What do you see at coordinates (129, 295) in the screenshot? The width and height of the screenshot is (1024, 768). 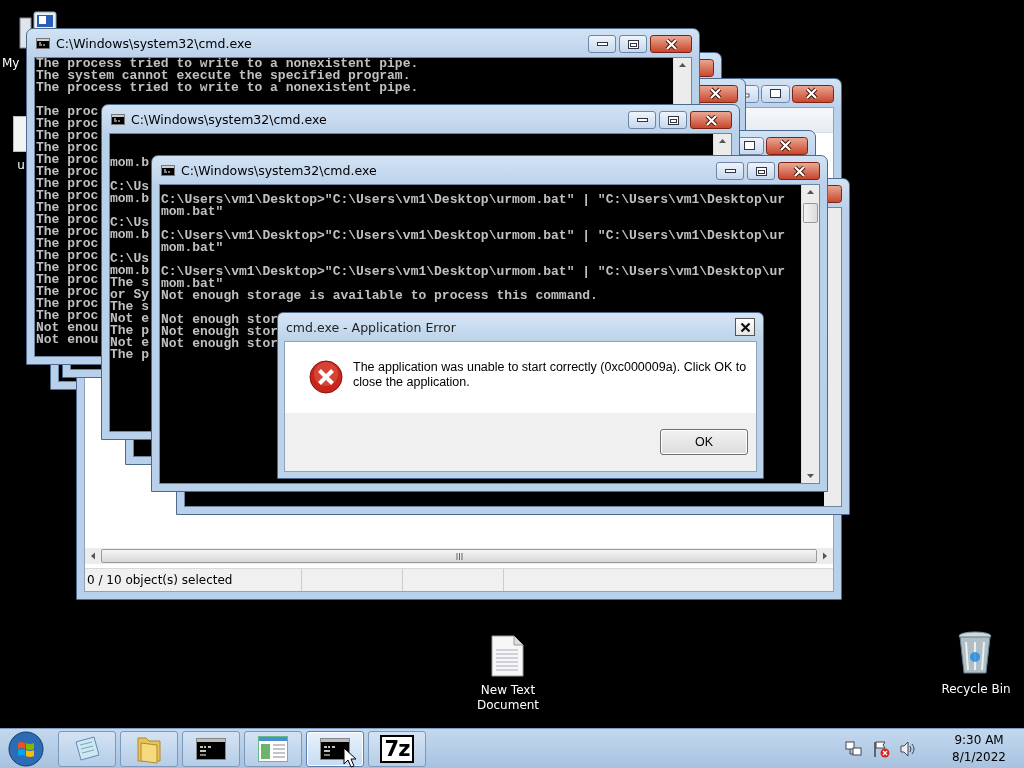 I see `console-line: or Sy` at bounding box center [129, 295].